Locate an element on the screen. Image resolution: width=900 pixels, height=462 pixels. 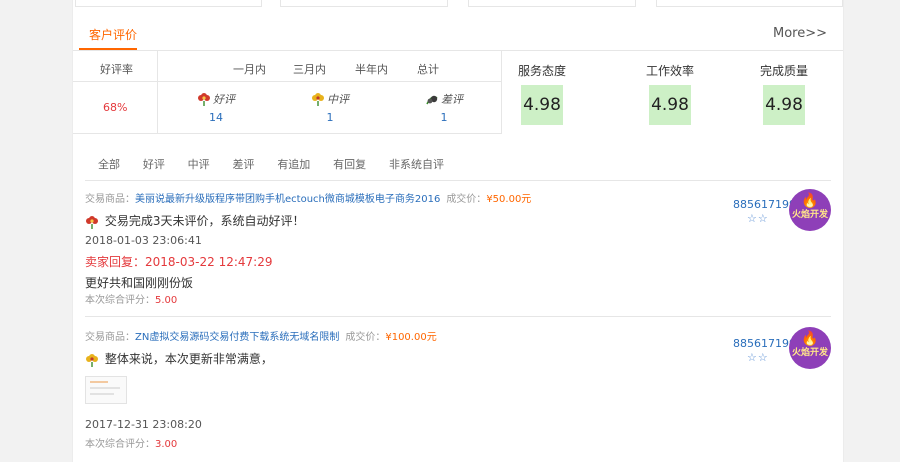
more-link: More>> is located at coordinates (800, 33).